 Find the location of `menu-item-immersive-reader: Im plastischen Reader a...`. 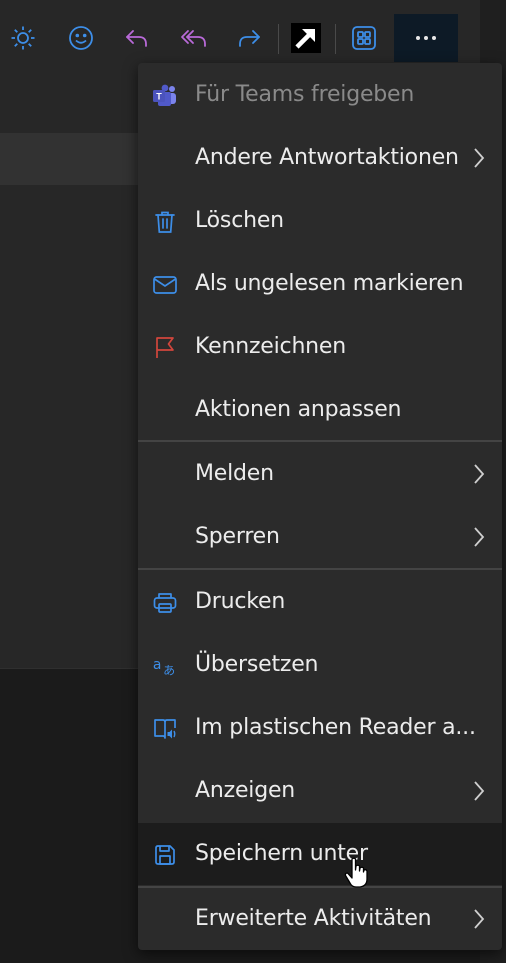

menu-item-immersive-reader: Im plastischen Reader a... is located at coordinates (320, 728).